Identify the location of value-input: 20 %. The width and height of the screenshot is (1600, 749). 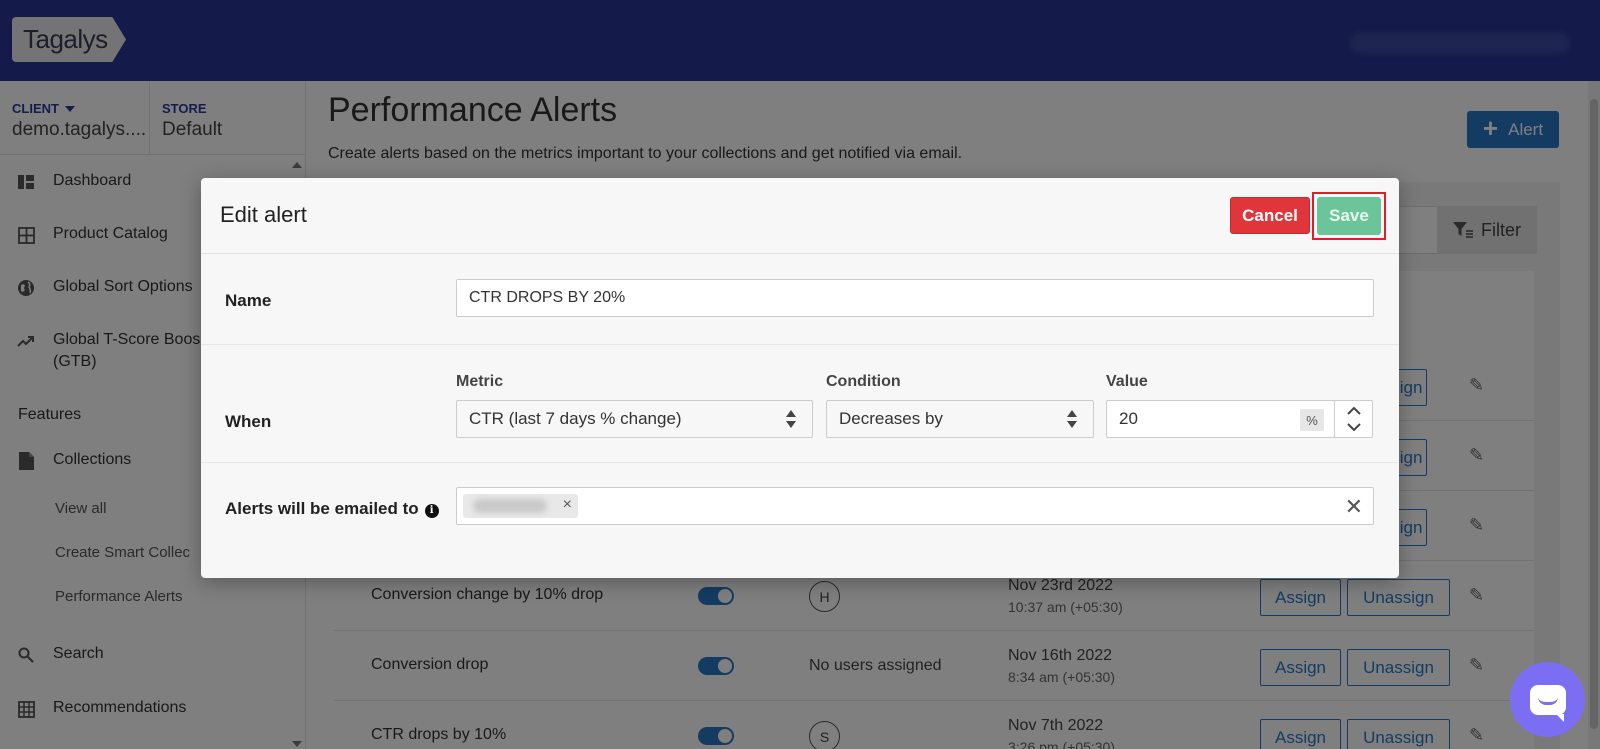
(1220, 419).